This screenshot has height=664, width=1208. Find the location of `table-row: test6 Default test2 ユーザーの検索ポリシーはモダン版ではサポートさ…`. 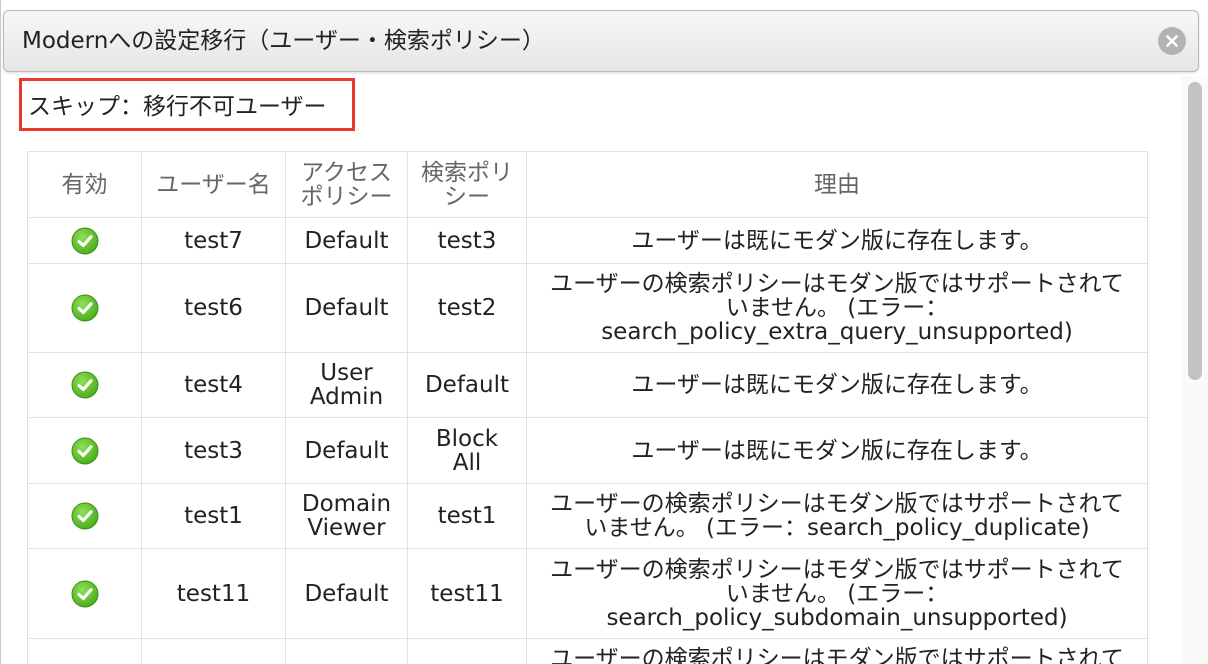

table-row: test6 Default test2 ユーザーの検索ポリシーはモダン版ではサポートさ… is located at coordinates (587, 308).